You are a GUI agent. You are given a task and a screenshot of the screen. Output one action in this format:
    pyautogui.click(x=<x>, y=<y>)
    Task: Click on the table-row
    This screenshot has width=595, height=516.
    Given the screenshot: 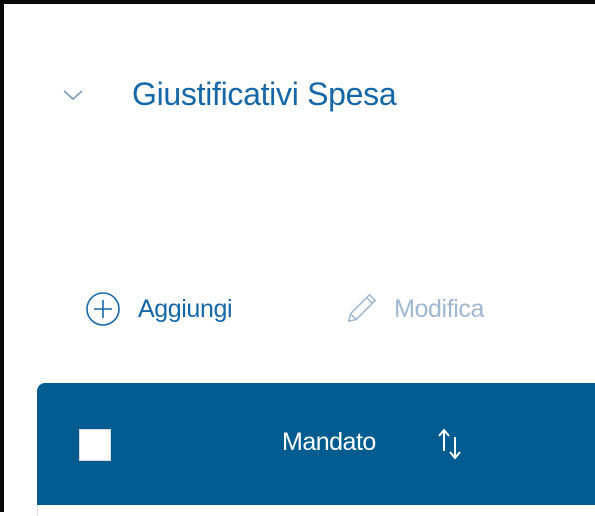 What is the action you would take?
    pyautogui.click(x=316, y=510)
    